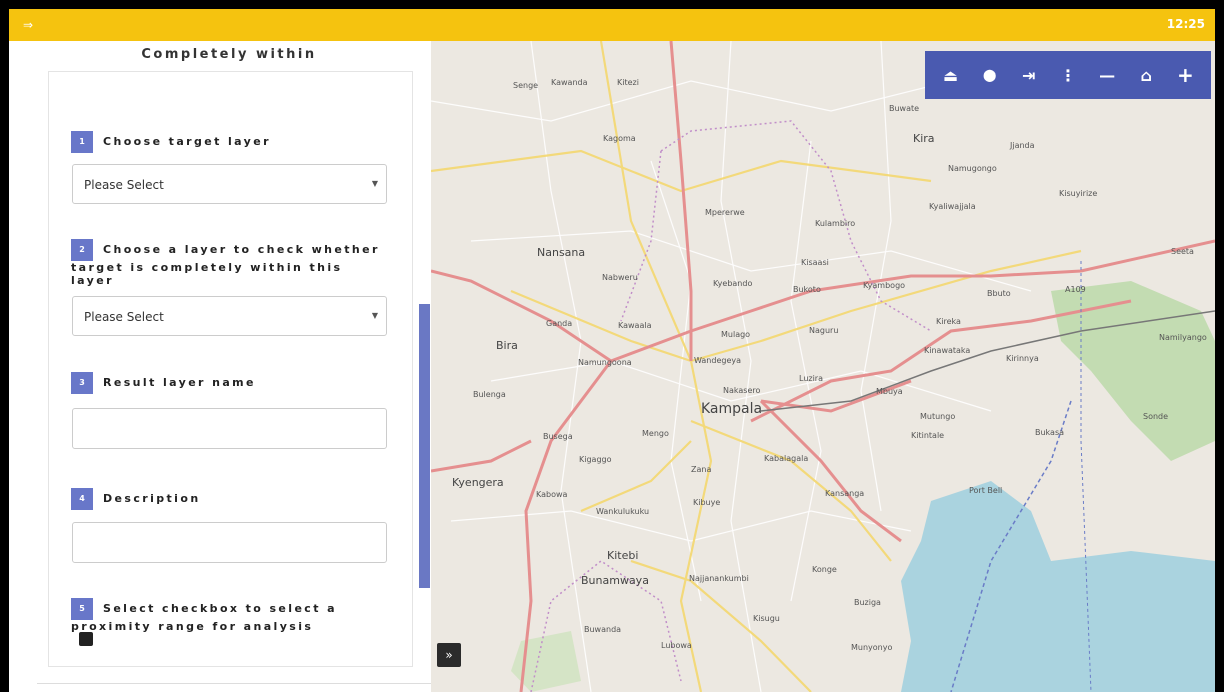 Image resolution: width=1224 pixels, height=692 pixels. What do you see at coordinates (1185, 24) in the screenshot?
I see `clock: 12:25` at bounding box center [1185, 24].